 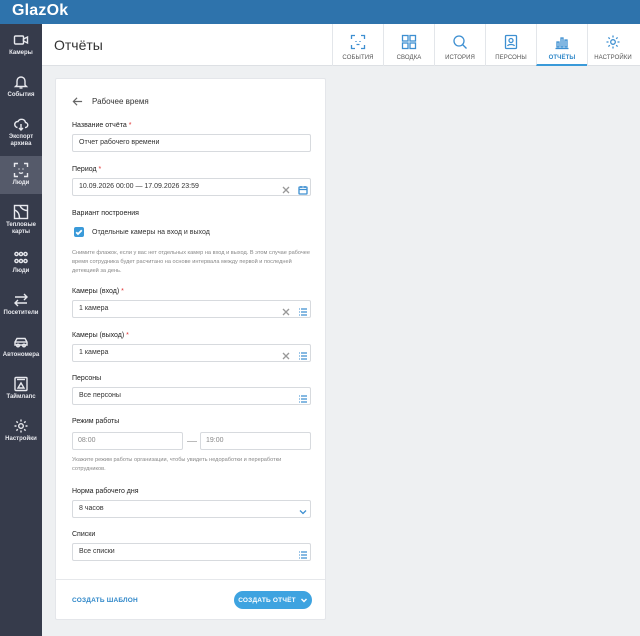 I want to click on person-card-icon, so click(x=511, y=42).